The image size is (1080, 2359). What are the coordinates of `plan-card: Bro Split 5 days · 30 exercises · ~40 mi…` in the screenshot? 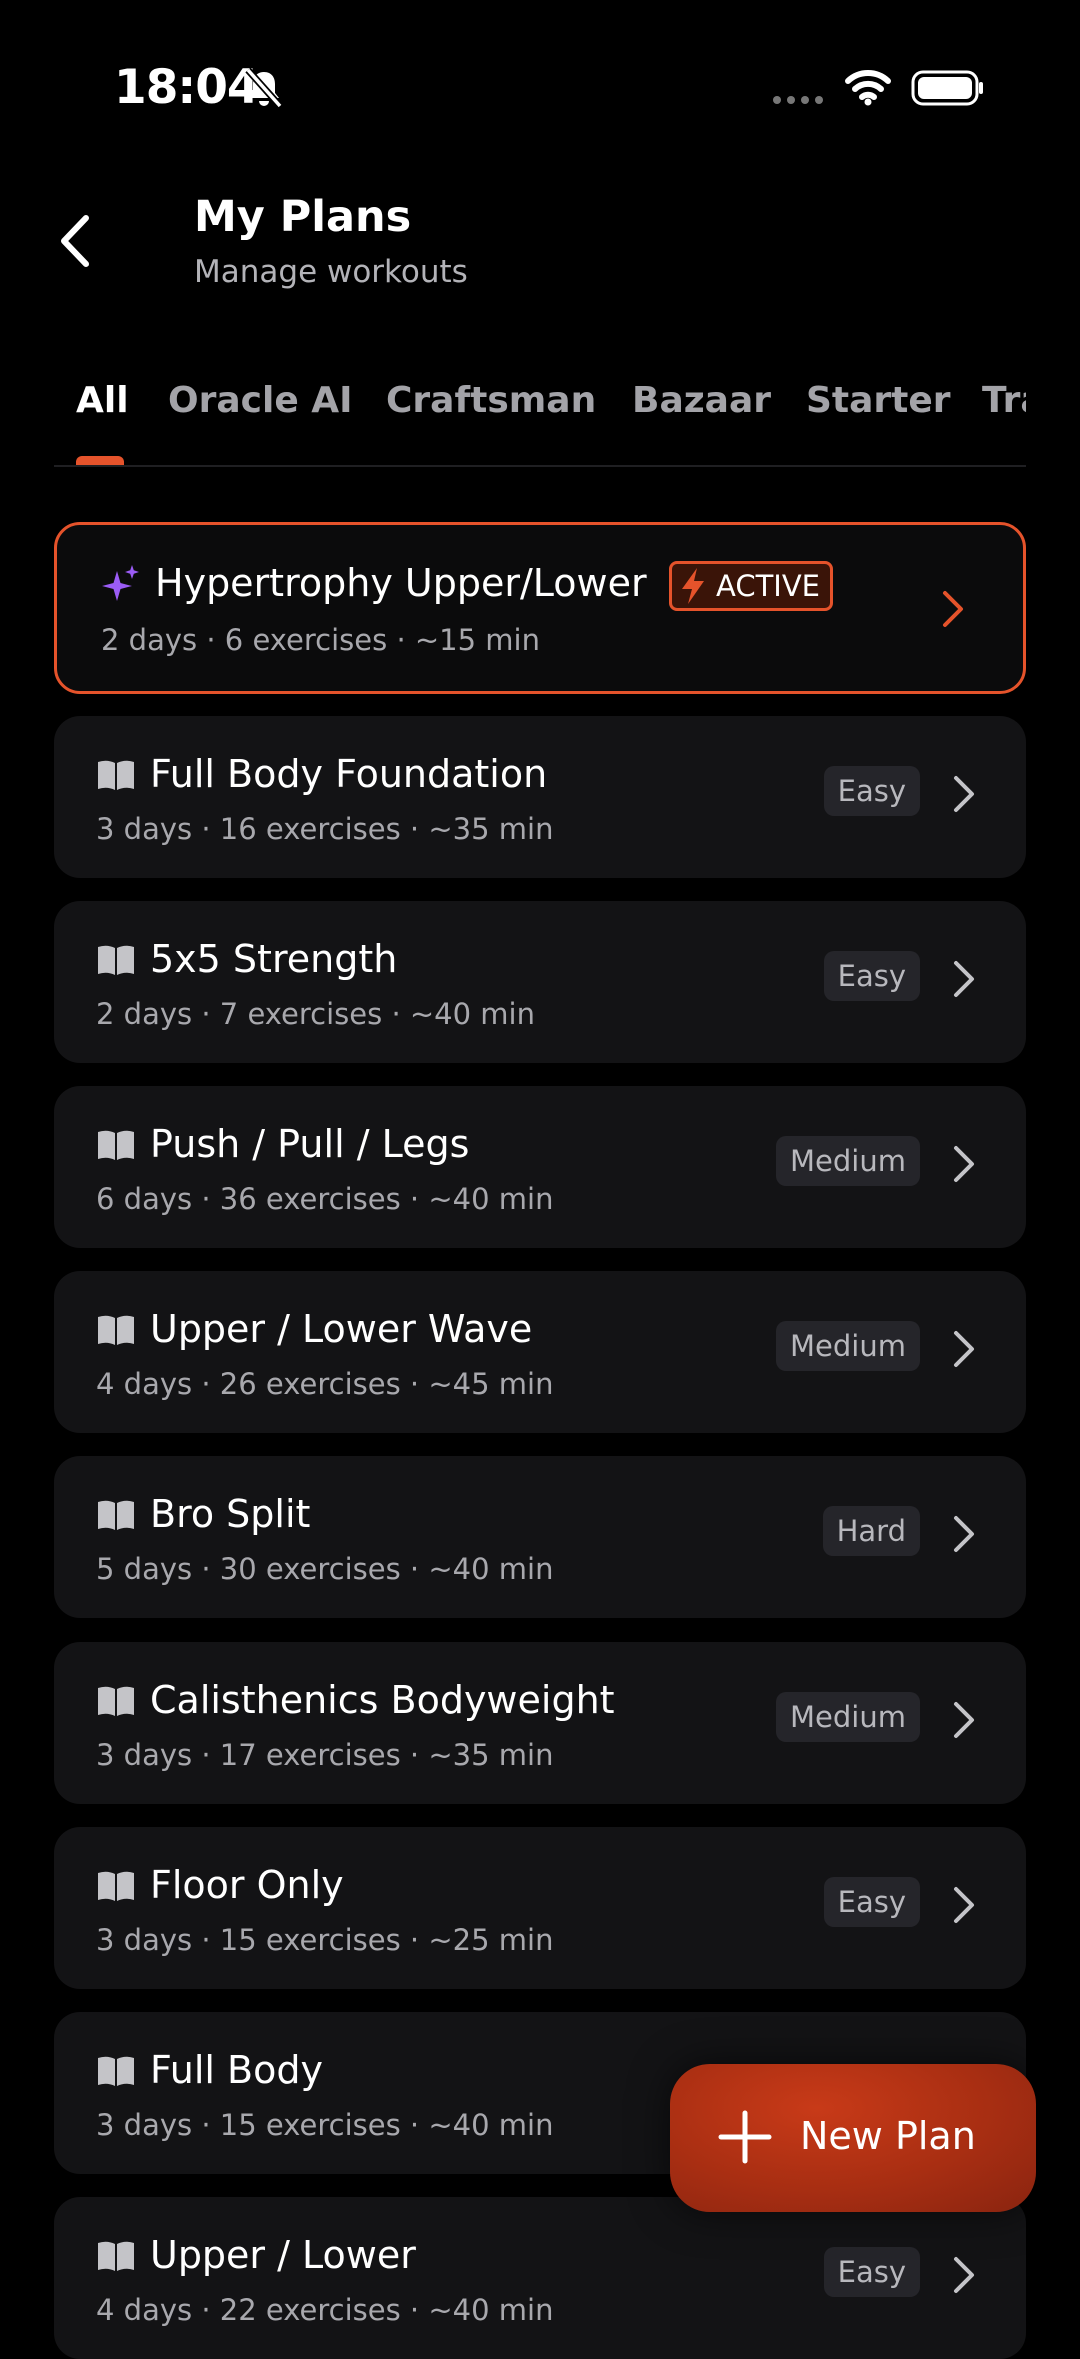 It's located at (540, 1537).